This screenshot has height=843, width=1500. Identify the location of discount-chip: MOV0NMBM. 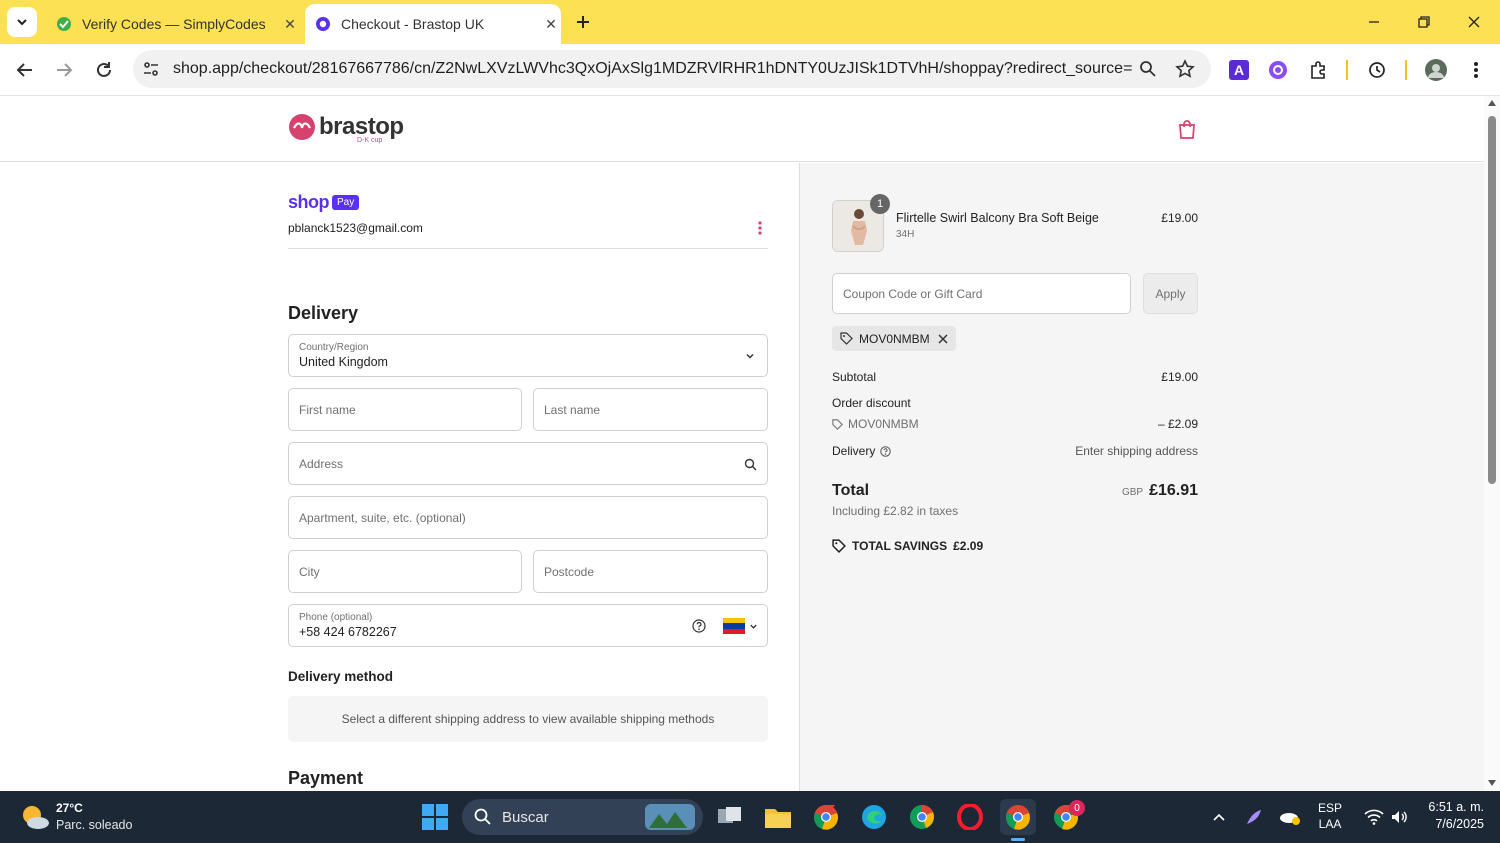
(894, 338).